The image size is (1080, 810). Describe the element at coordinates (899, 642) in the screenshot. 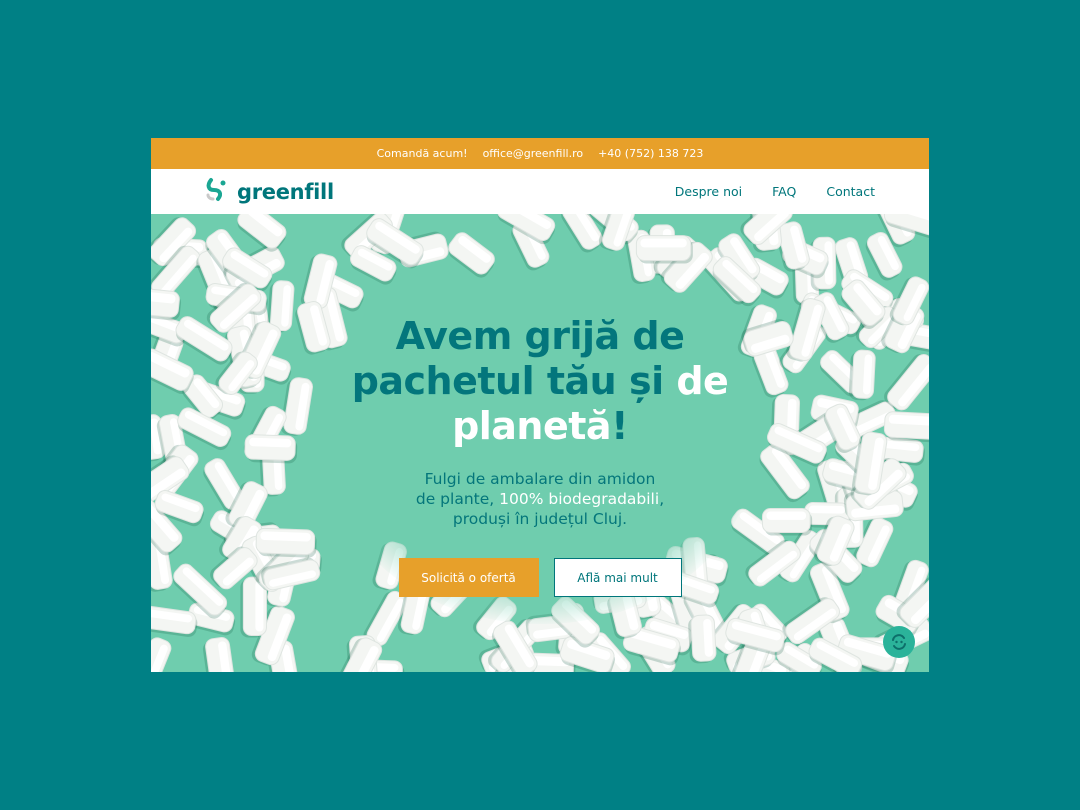

I see `recycle-badge-icon` at that location.